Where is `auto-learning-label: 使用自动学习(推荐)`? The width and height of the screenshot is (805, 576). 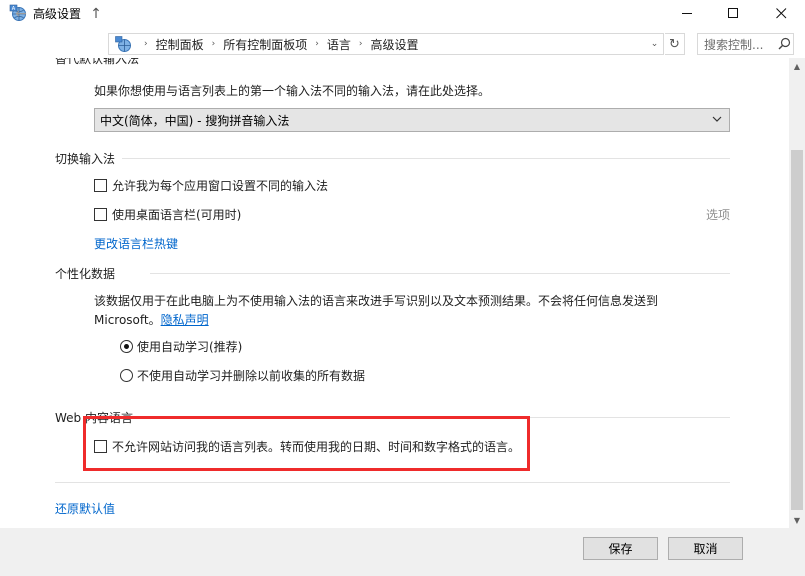 auto-learning-label: 使用自动学习(推荐) is located at coordinates (190, 347).